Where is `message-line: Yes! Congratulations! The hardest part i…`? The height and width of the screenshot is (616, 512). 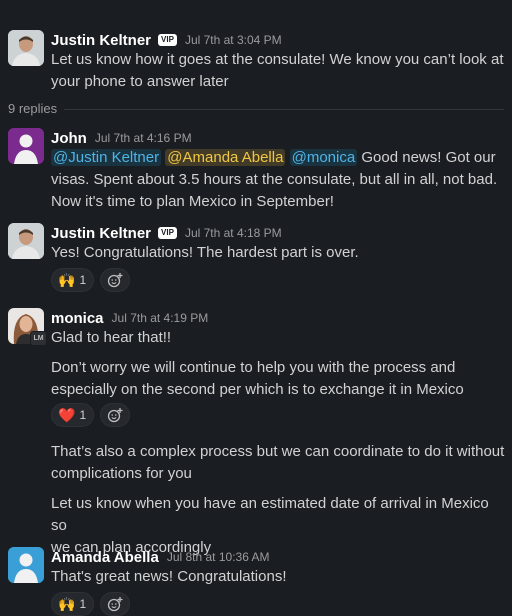
message-line: Yes! Congratulations! The hardest part i… is located at coordinates (205, 252).